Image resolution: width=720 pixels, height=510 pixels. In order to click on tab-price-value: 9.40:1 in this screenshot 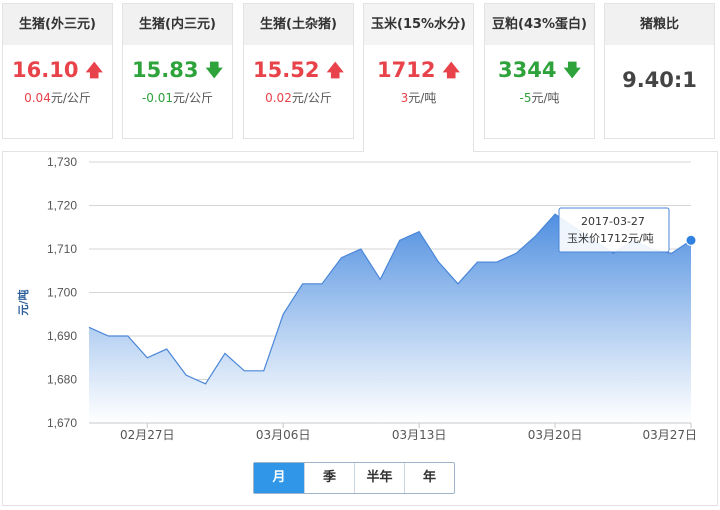, I will do `click(659, 80)`.